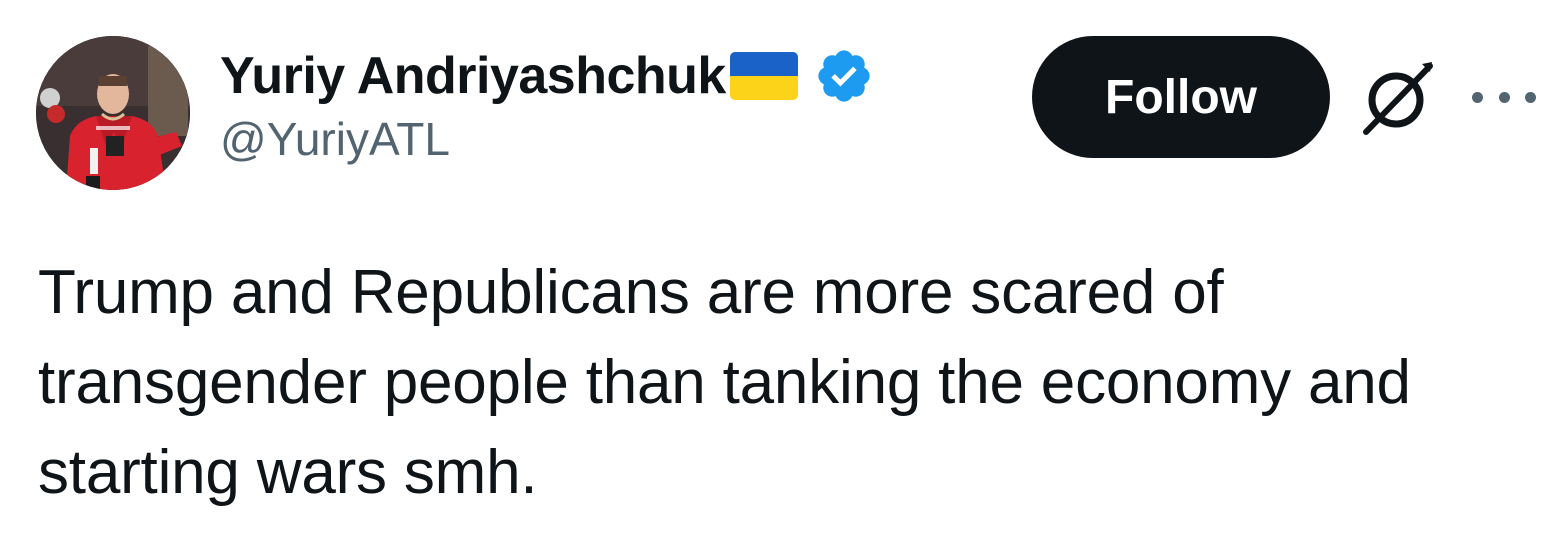 Image resolution: width=1550 pixels, height=544 pixels. I want to click on handle: @YuriyATL, so click(547, 139).